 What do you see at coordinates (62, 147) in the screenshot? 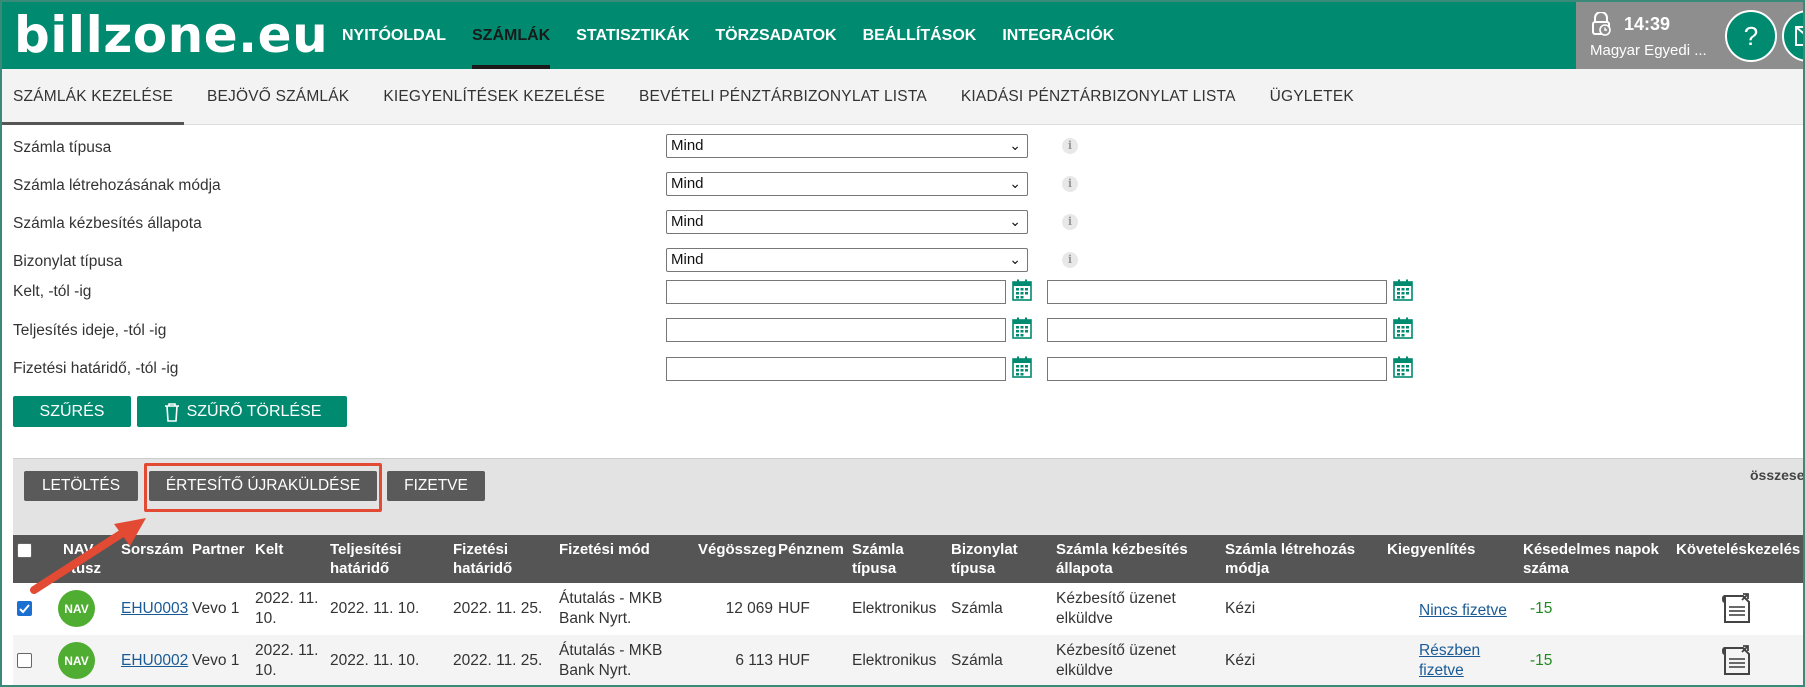
I see `filter-label-invoice-type: Számla típusa` at bounding box center [62, 147].